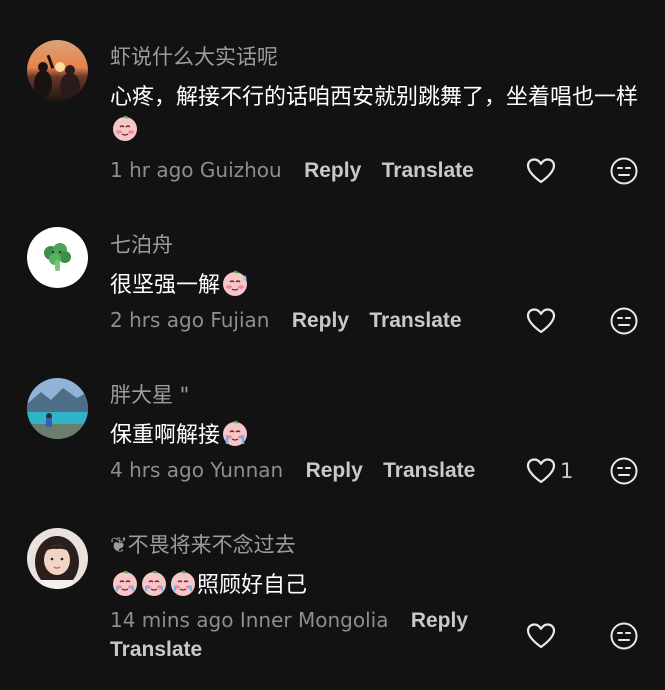 The image size is (665, 690). Describe the element at coordinates (240, 320) in the screenshot. I see `location: Fujian` at that location.